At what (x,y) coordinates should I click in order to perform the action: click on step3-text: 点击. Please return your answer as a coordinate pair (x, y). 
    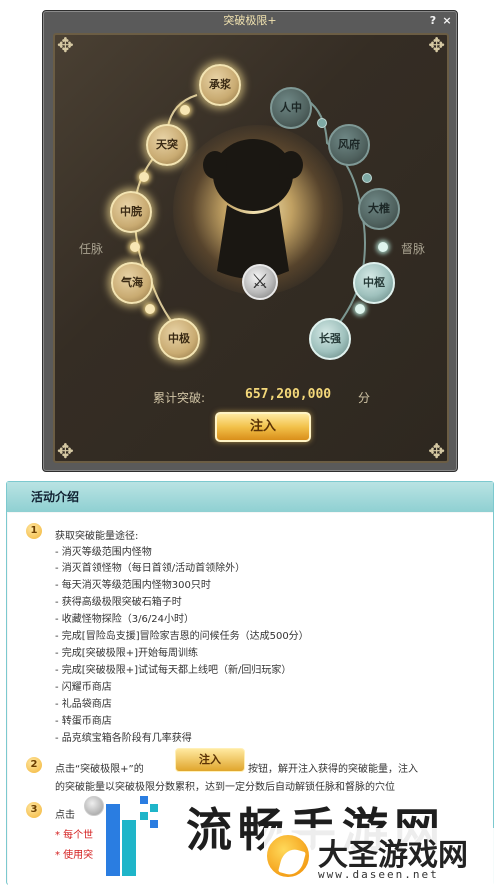
    Looking at the image, I should click on (65, 815).